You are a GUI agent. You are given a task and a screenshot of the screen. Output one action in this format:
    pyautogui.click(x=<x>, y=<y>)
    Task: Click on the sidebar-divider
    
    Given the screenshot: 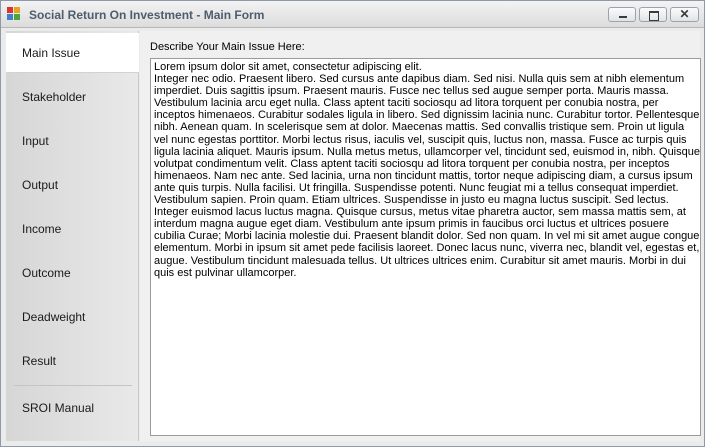 What is the action you would take?
    pyautogui.click(x=73, y=385)
    